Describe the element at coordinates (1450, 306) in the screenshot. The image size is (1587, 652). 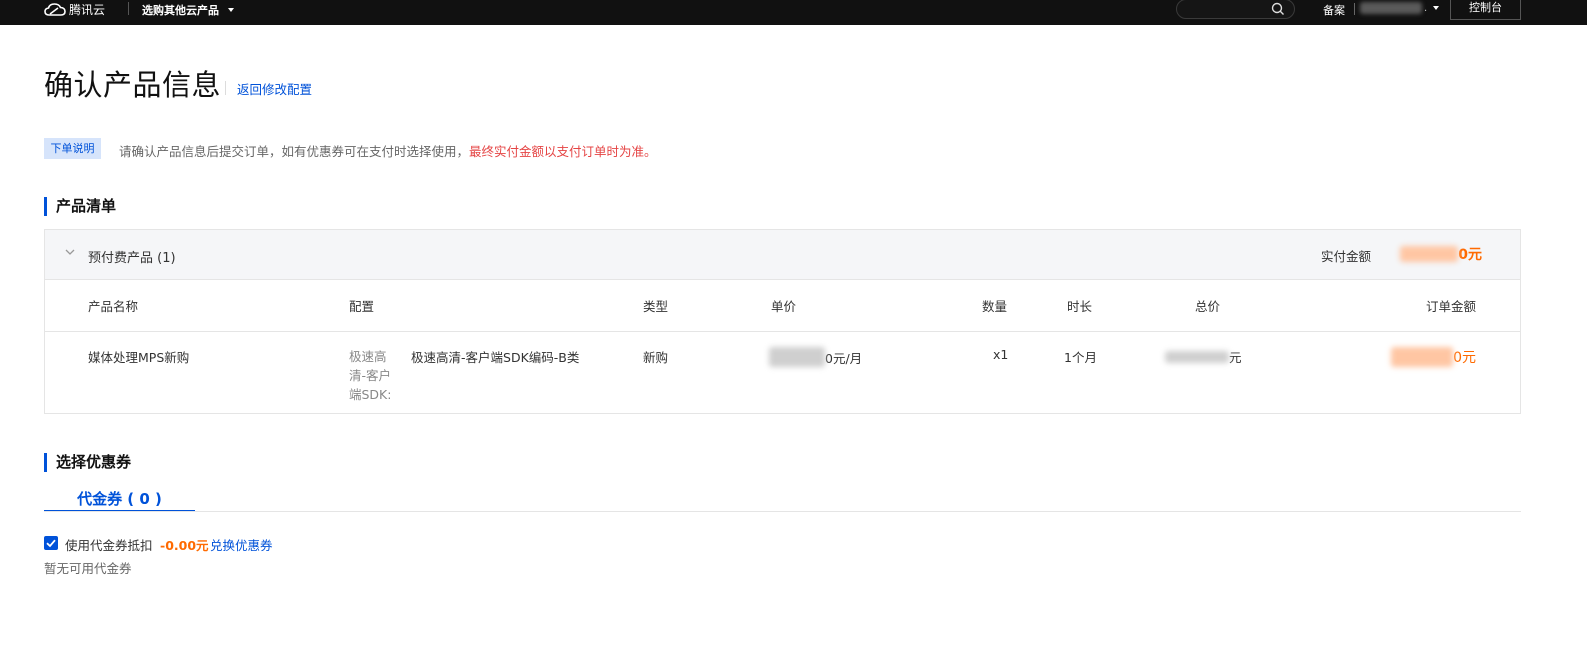
I see `column-header-order-amount: 订单金额` at that location.